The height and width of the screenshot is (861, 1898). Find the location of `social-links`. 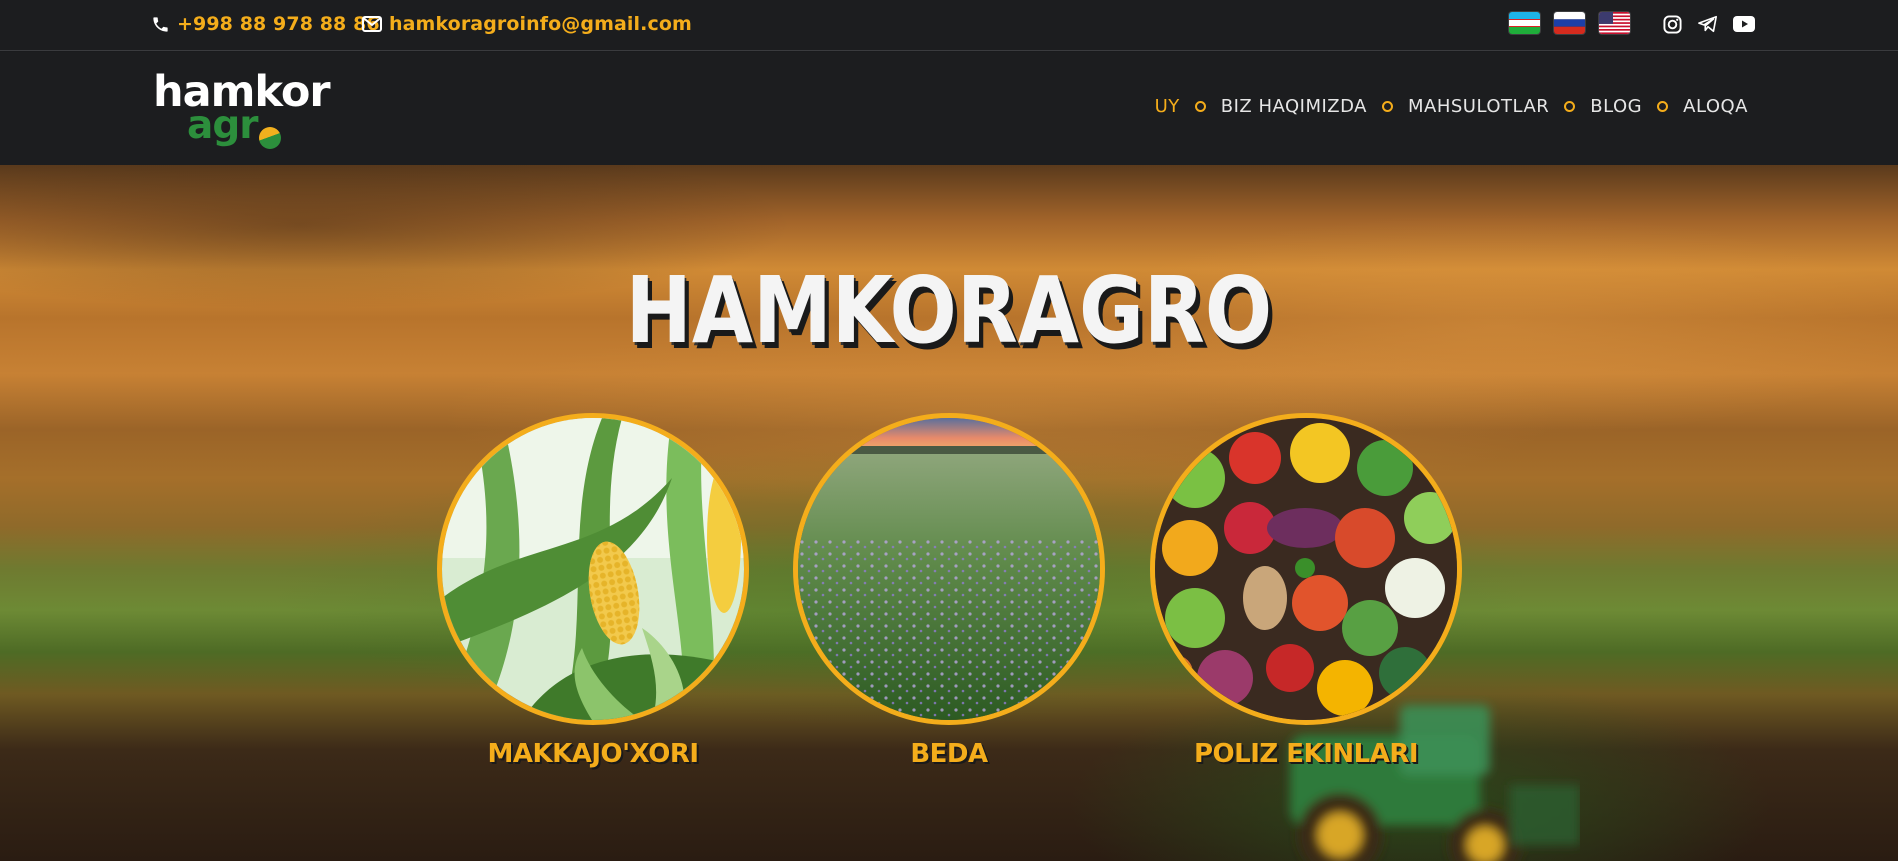

social-links is located at coordinates (1708, 24).